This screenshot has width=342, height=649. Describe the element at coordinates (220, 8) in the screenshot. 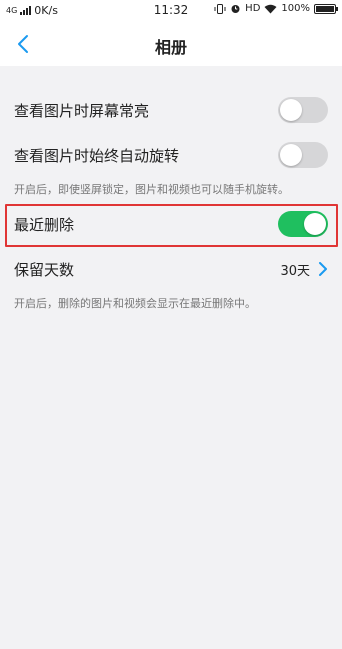

I see `vibrate-icon` at that location.